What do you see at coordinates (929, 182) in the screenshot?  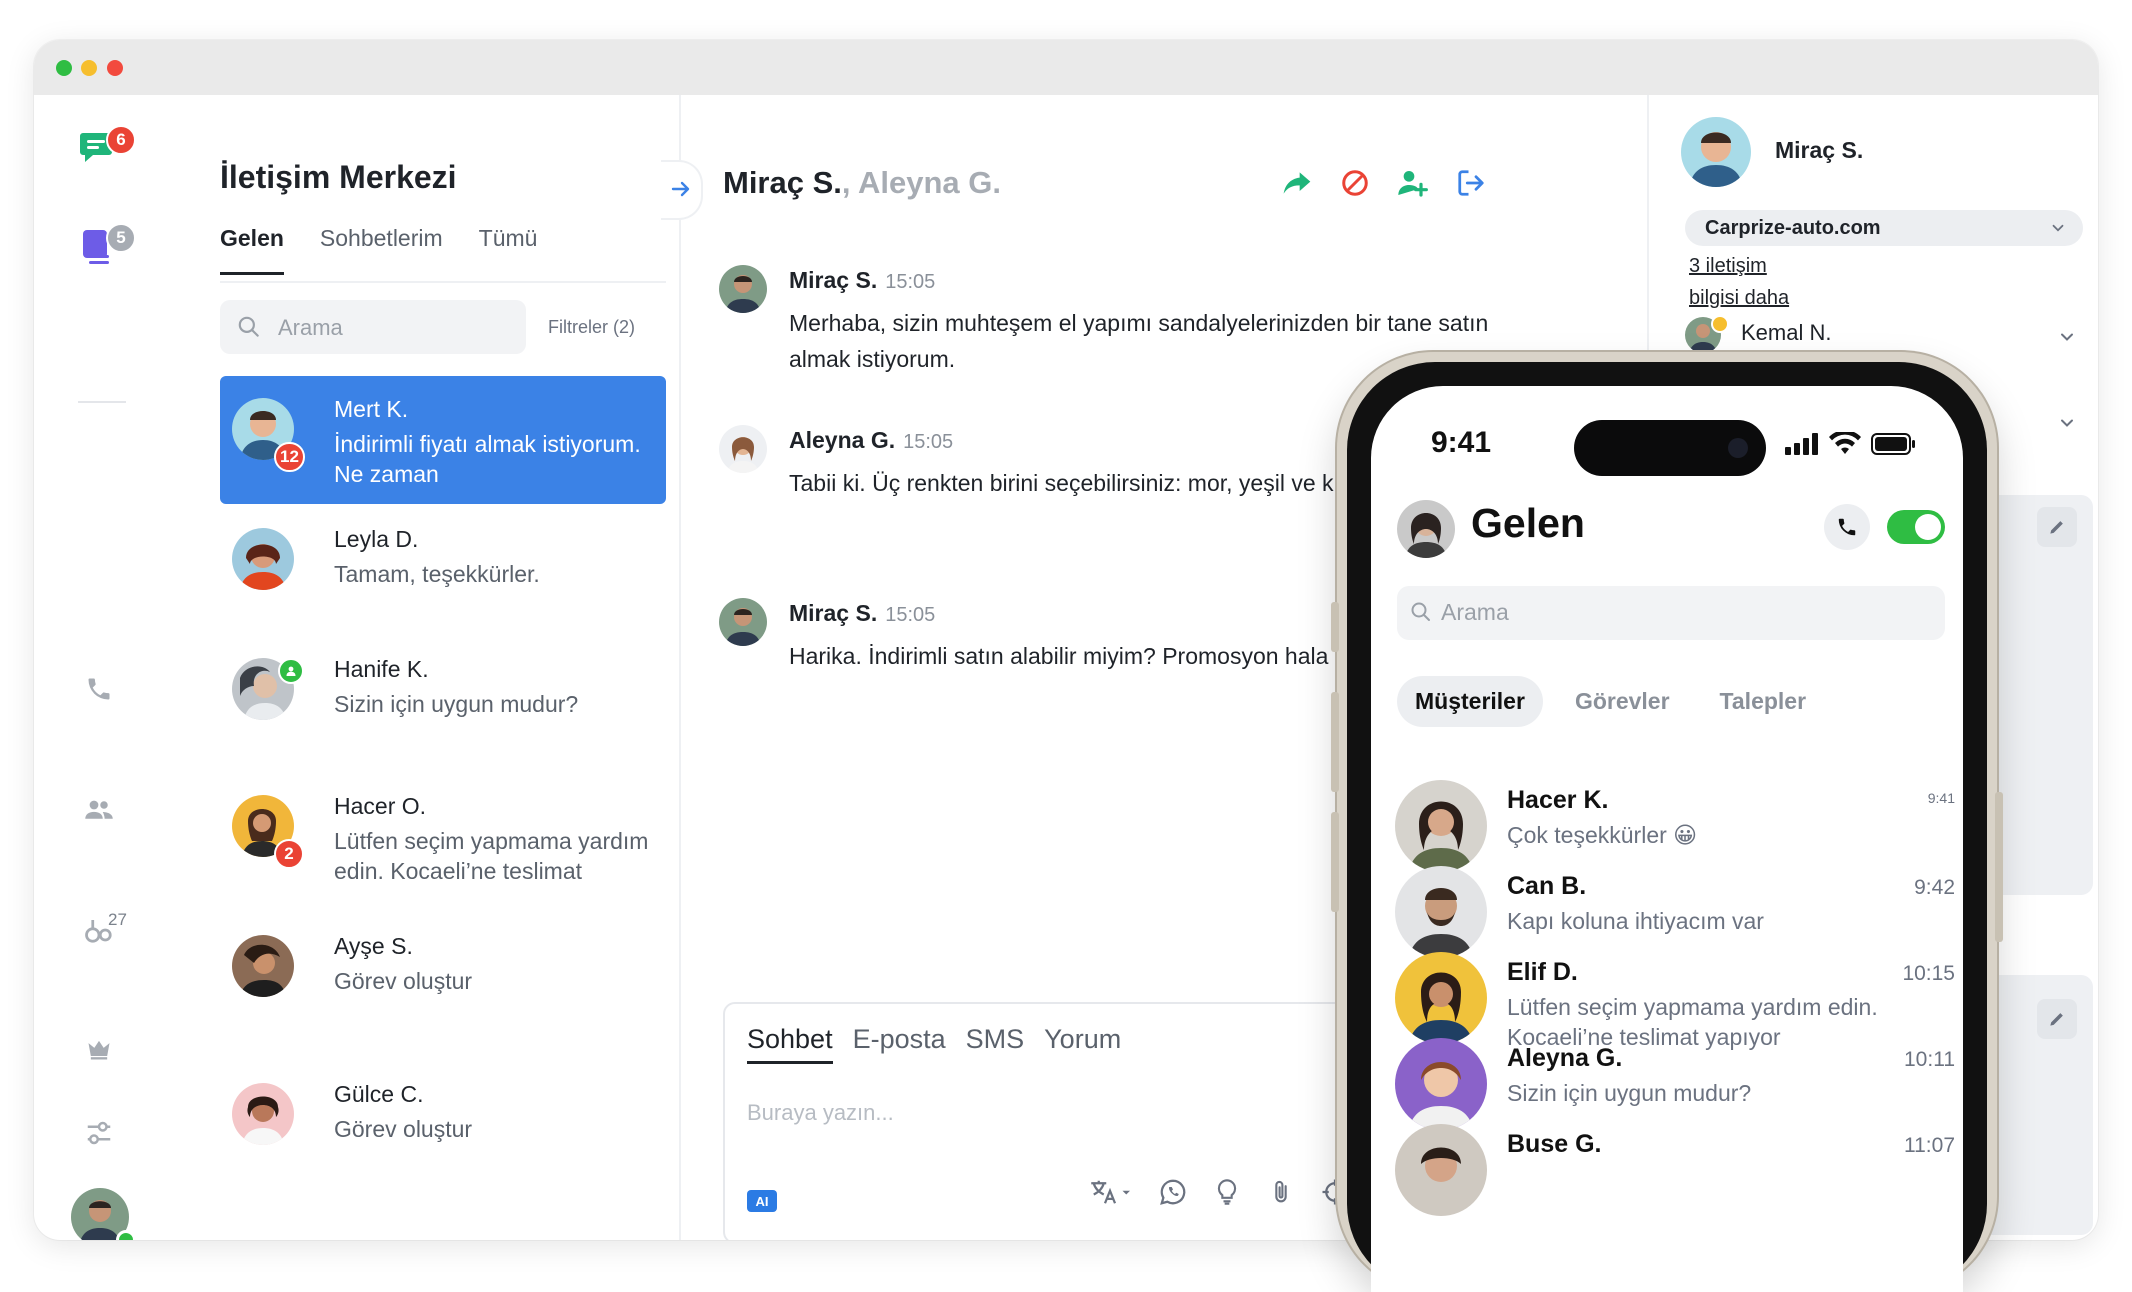 I see `chat-secondary-participant: Aleyna G.` at bounding box center [929, 182].